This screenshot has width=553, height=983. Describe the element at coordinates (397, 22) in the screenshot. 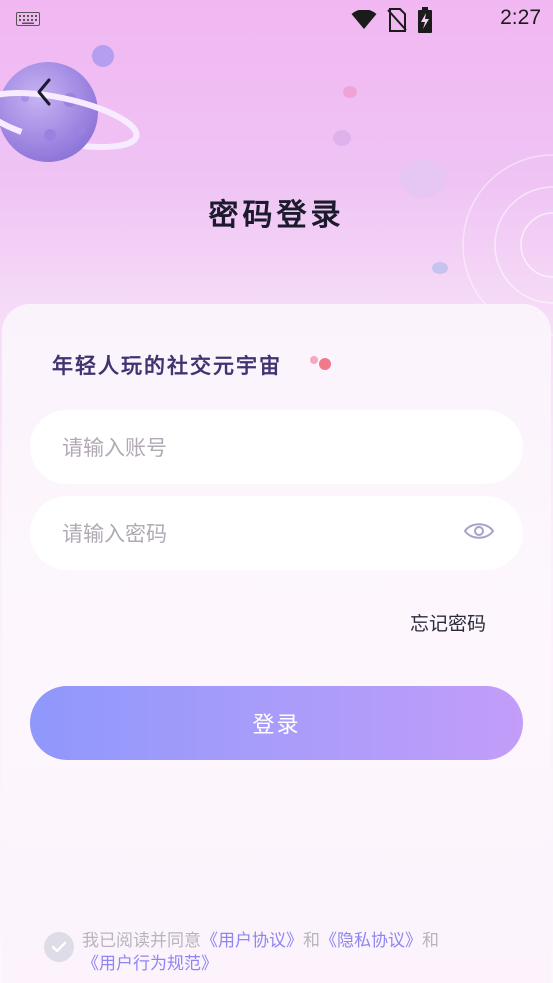

I see `no-sim-icon` at that location.